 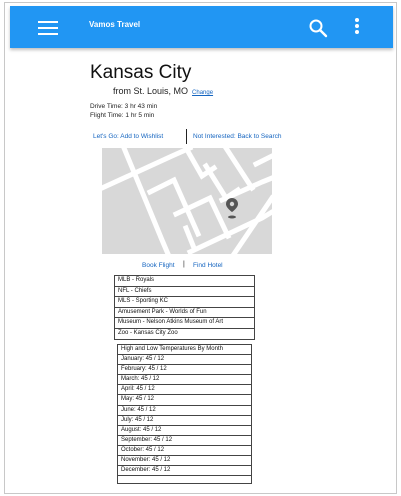 What do you see at coordinates (184, 369) in the screenshot?
I see `temperature-row: February: 45 / 12` at bounding box center [184, 369].